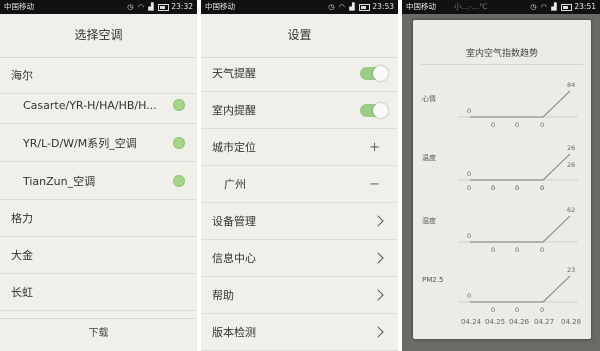 The height and width of the screenshot is (351, 600). Describe the element at coordinates (429, 220) in the screenshot. I see `series-label: 湿度` at that location.